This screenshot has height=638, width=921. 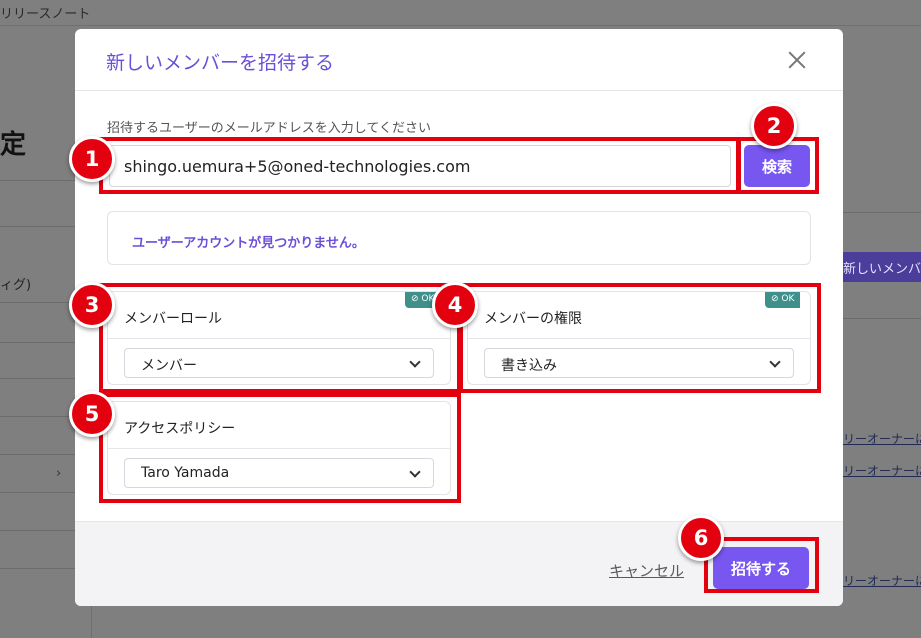 What do you see at coordinates (92, 159) in the screenshot?
I see `step-marker-1: 1` at bounding box center [92, 159].